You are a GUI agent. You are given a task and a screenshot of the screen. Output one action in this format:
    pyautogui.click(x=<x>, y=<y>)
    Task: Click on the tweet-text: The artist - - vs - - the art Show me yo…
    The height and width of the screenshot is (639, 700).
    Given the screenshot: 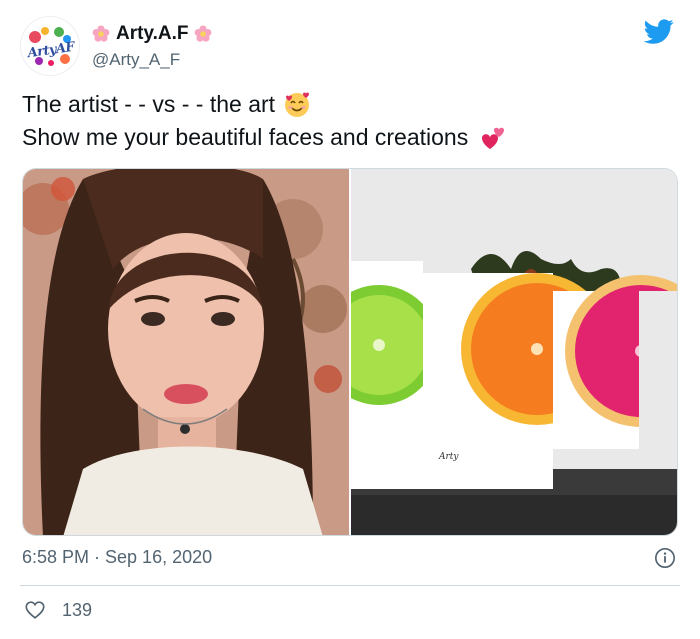 What is the action you would take?
    pyautogui.click(x=352, y=121)
    